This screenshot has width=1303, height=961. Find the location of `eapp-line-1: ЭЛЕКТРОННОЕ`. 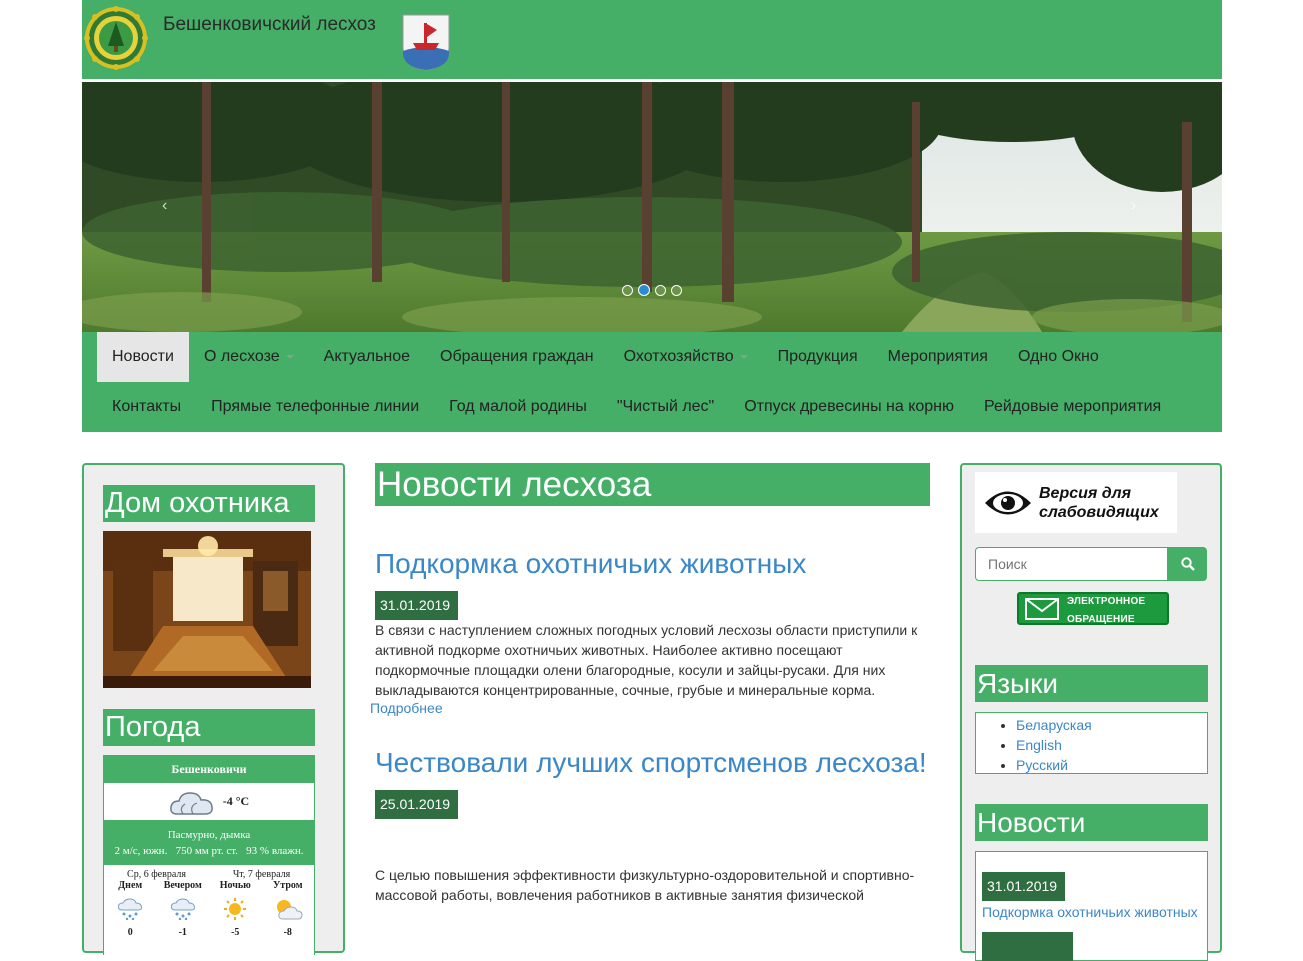

eapp-line-1: ЭЛЕКТРОННОЕ is located at coordinates (1106, 601).